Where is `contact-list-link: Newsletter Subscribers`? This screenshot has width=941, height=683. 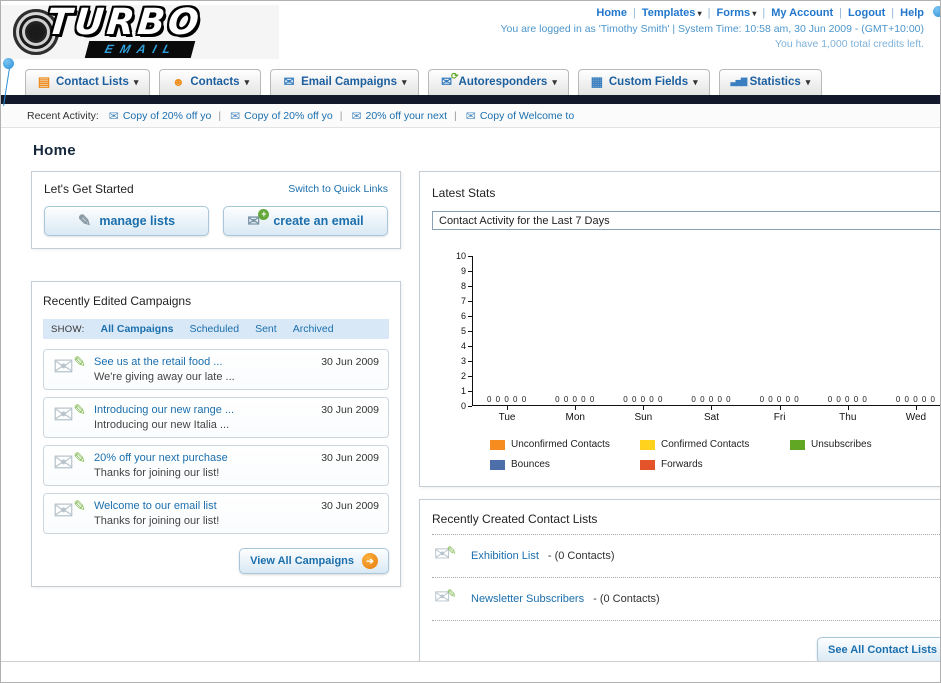 contact-list-link: Newsletter Subscribers is located at coordinates (527, 599).